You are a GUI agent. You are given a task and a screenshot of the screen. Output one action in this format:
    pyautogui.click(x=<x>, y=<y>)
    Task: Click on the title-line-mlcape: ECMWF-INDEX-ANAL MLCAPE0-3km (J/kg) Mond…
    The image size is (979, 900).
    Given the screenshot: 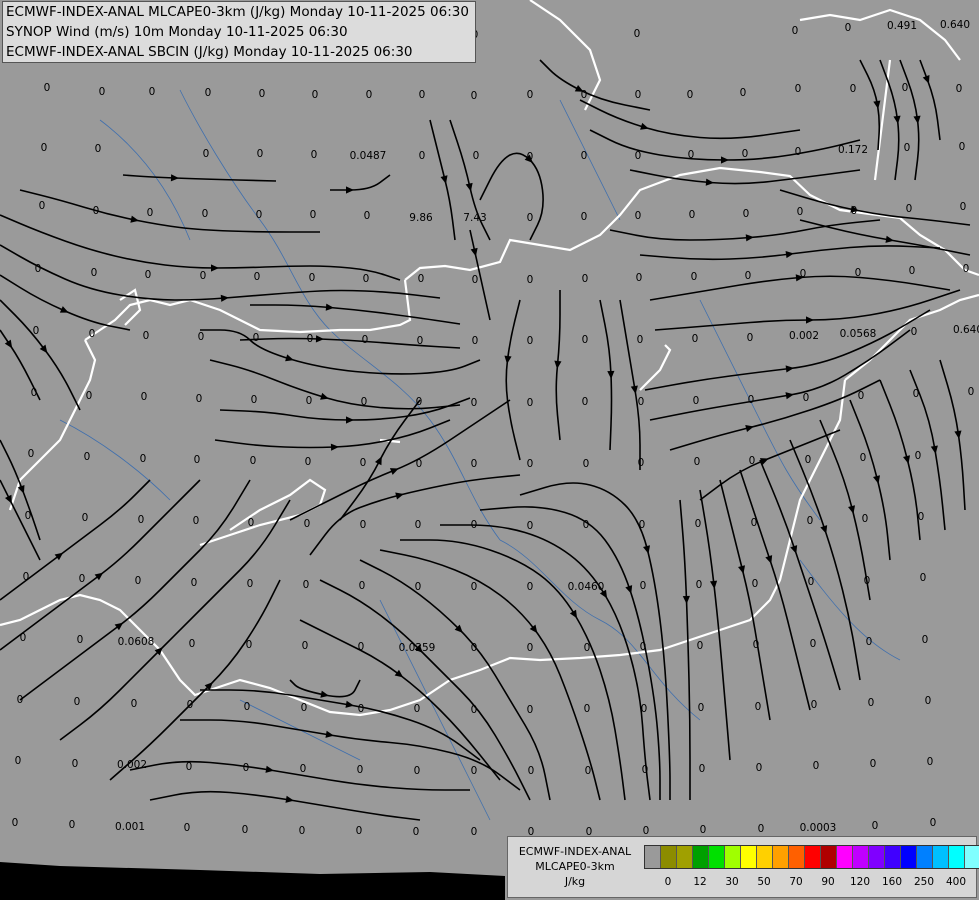 What is the action you would take?
    pyautogui.click(x=237, y=12)
    